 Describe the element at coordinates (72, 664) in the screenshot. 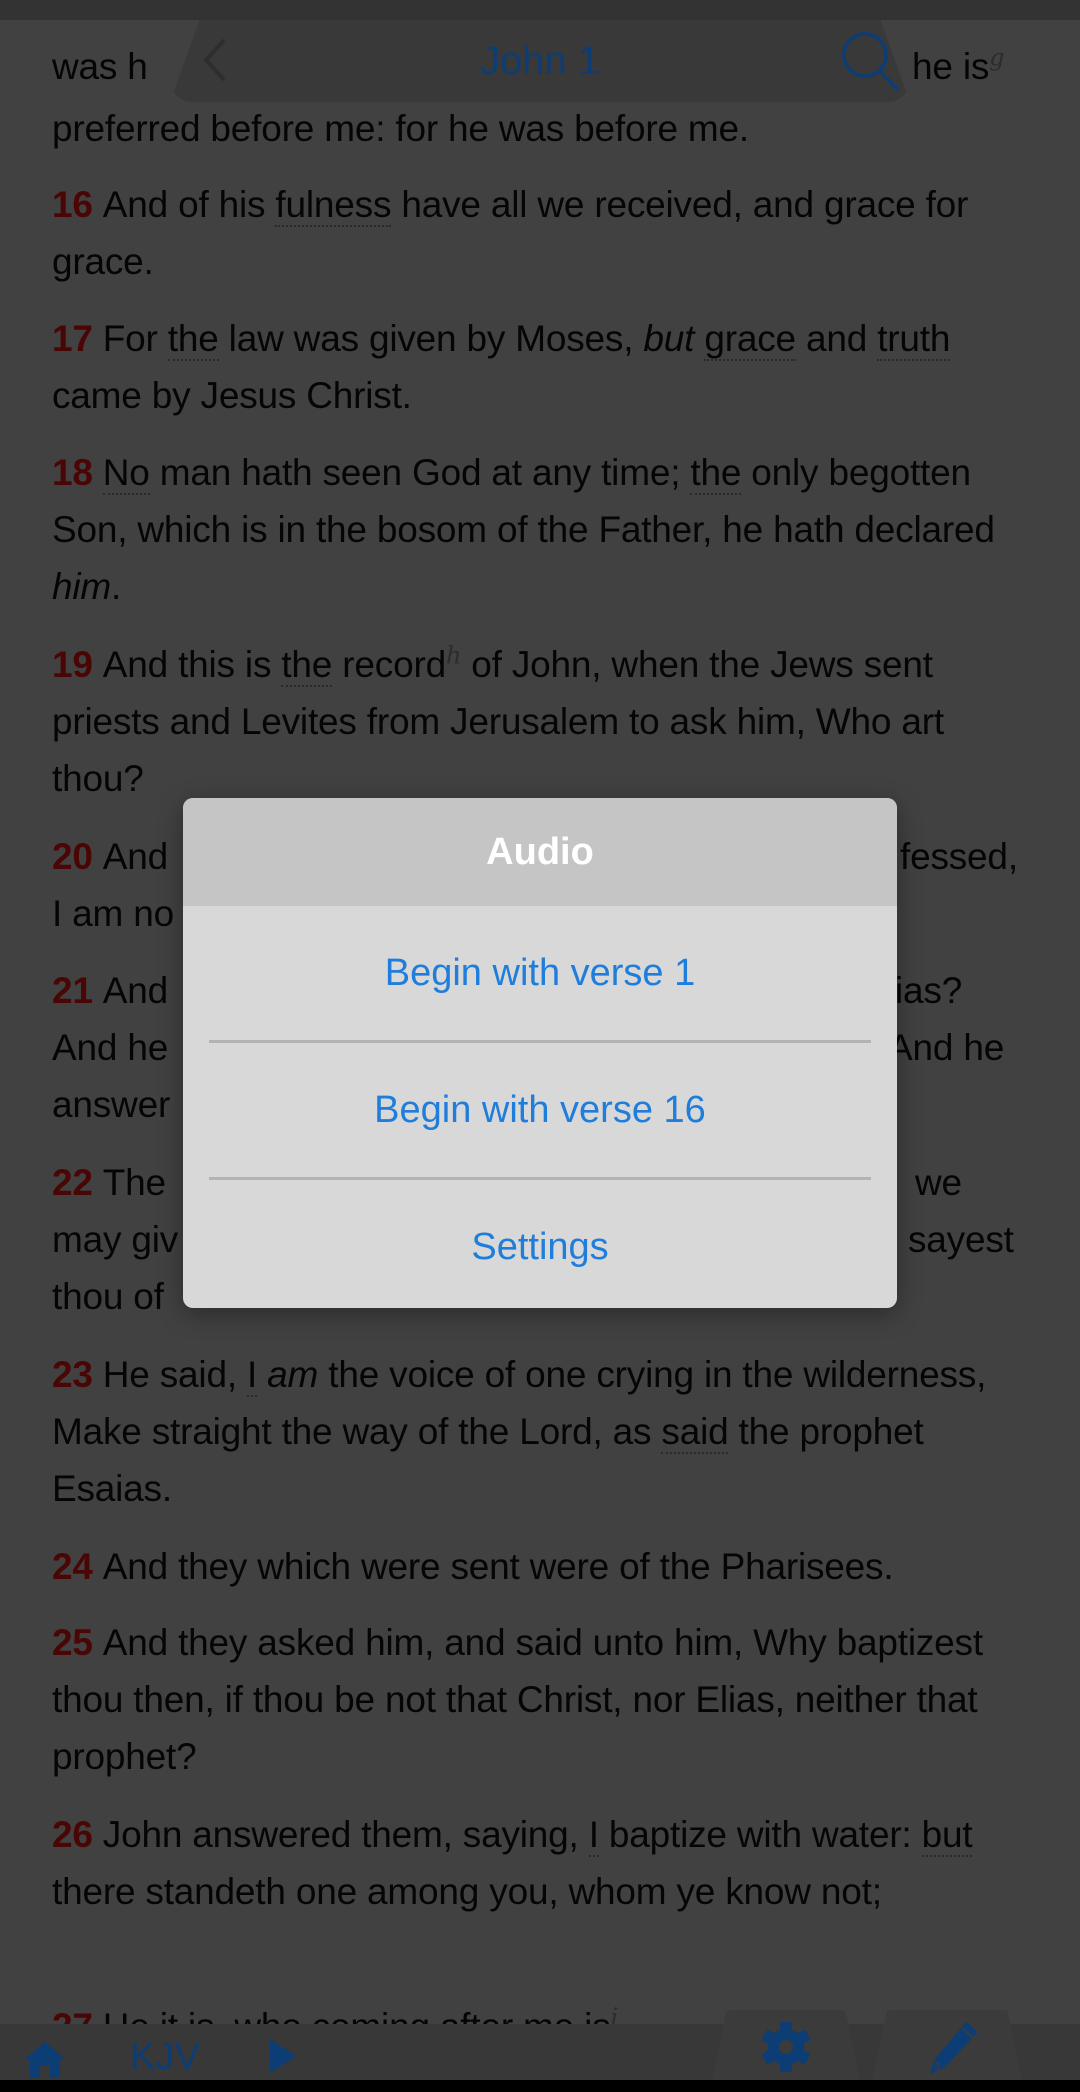

I see `verse-number: 19` at that location.